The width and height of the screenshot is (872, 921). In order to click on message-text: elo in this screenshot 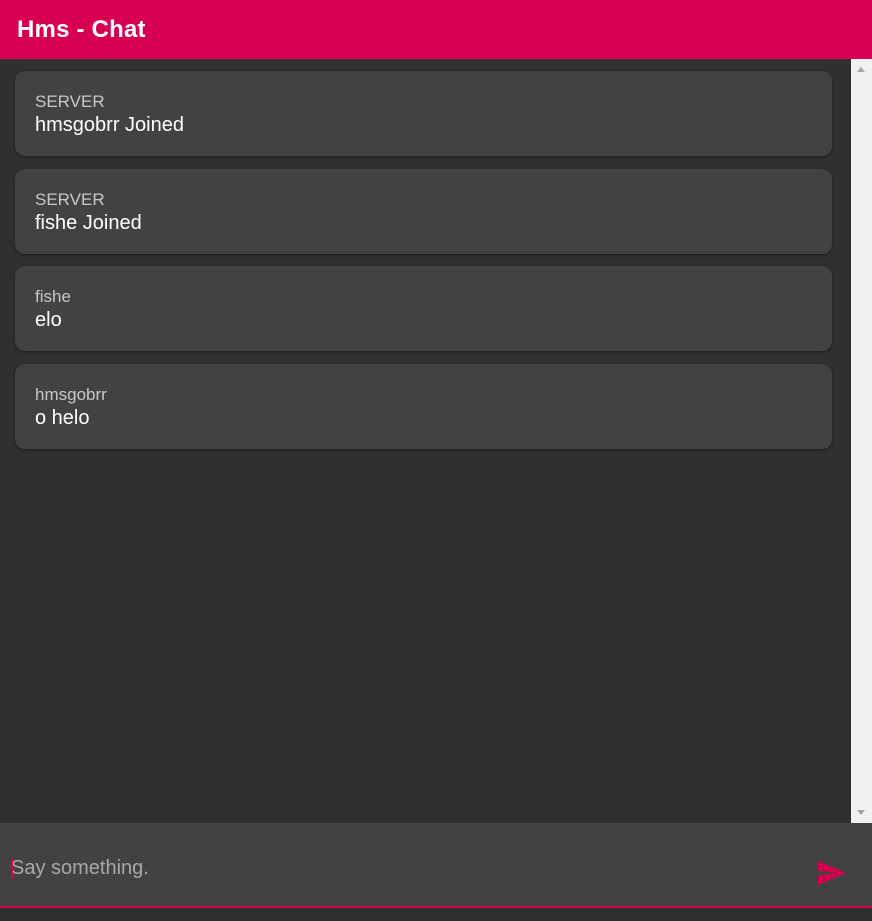, I will do `click(48, 320)`.